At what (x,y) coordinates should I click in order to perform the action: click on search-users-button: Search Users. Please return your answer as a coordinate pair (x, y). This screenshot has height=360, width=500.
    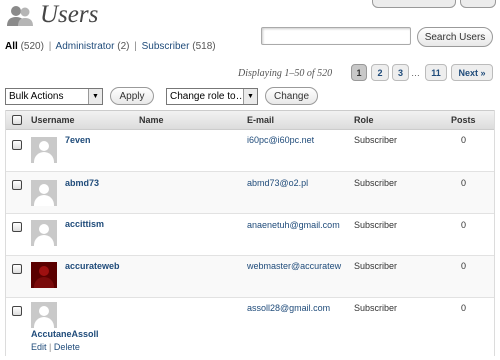
    Looking at the image, I should click on (455, 37).